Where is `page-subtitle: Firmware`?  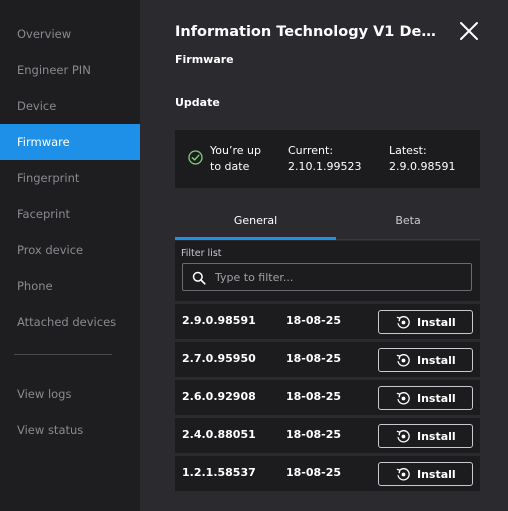 page-subtitle: Firmware is located at coordinates (204, 59).